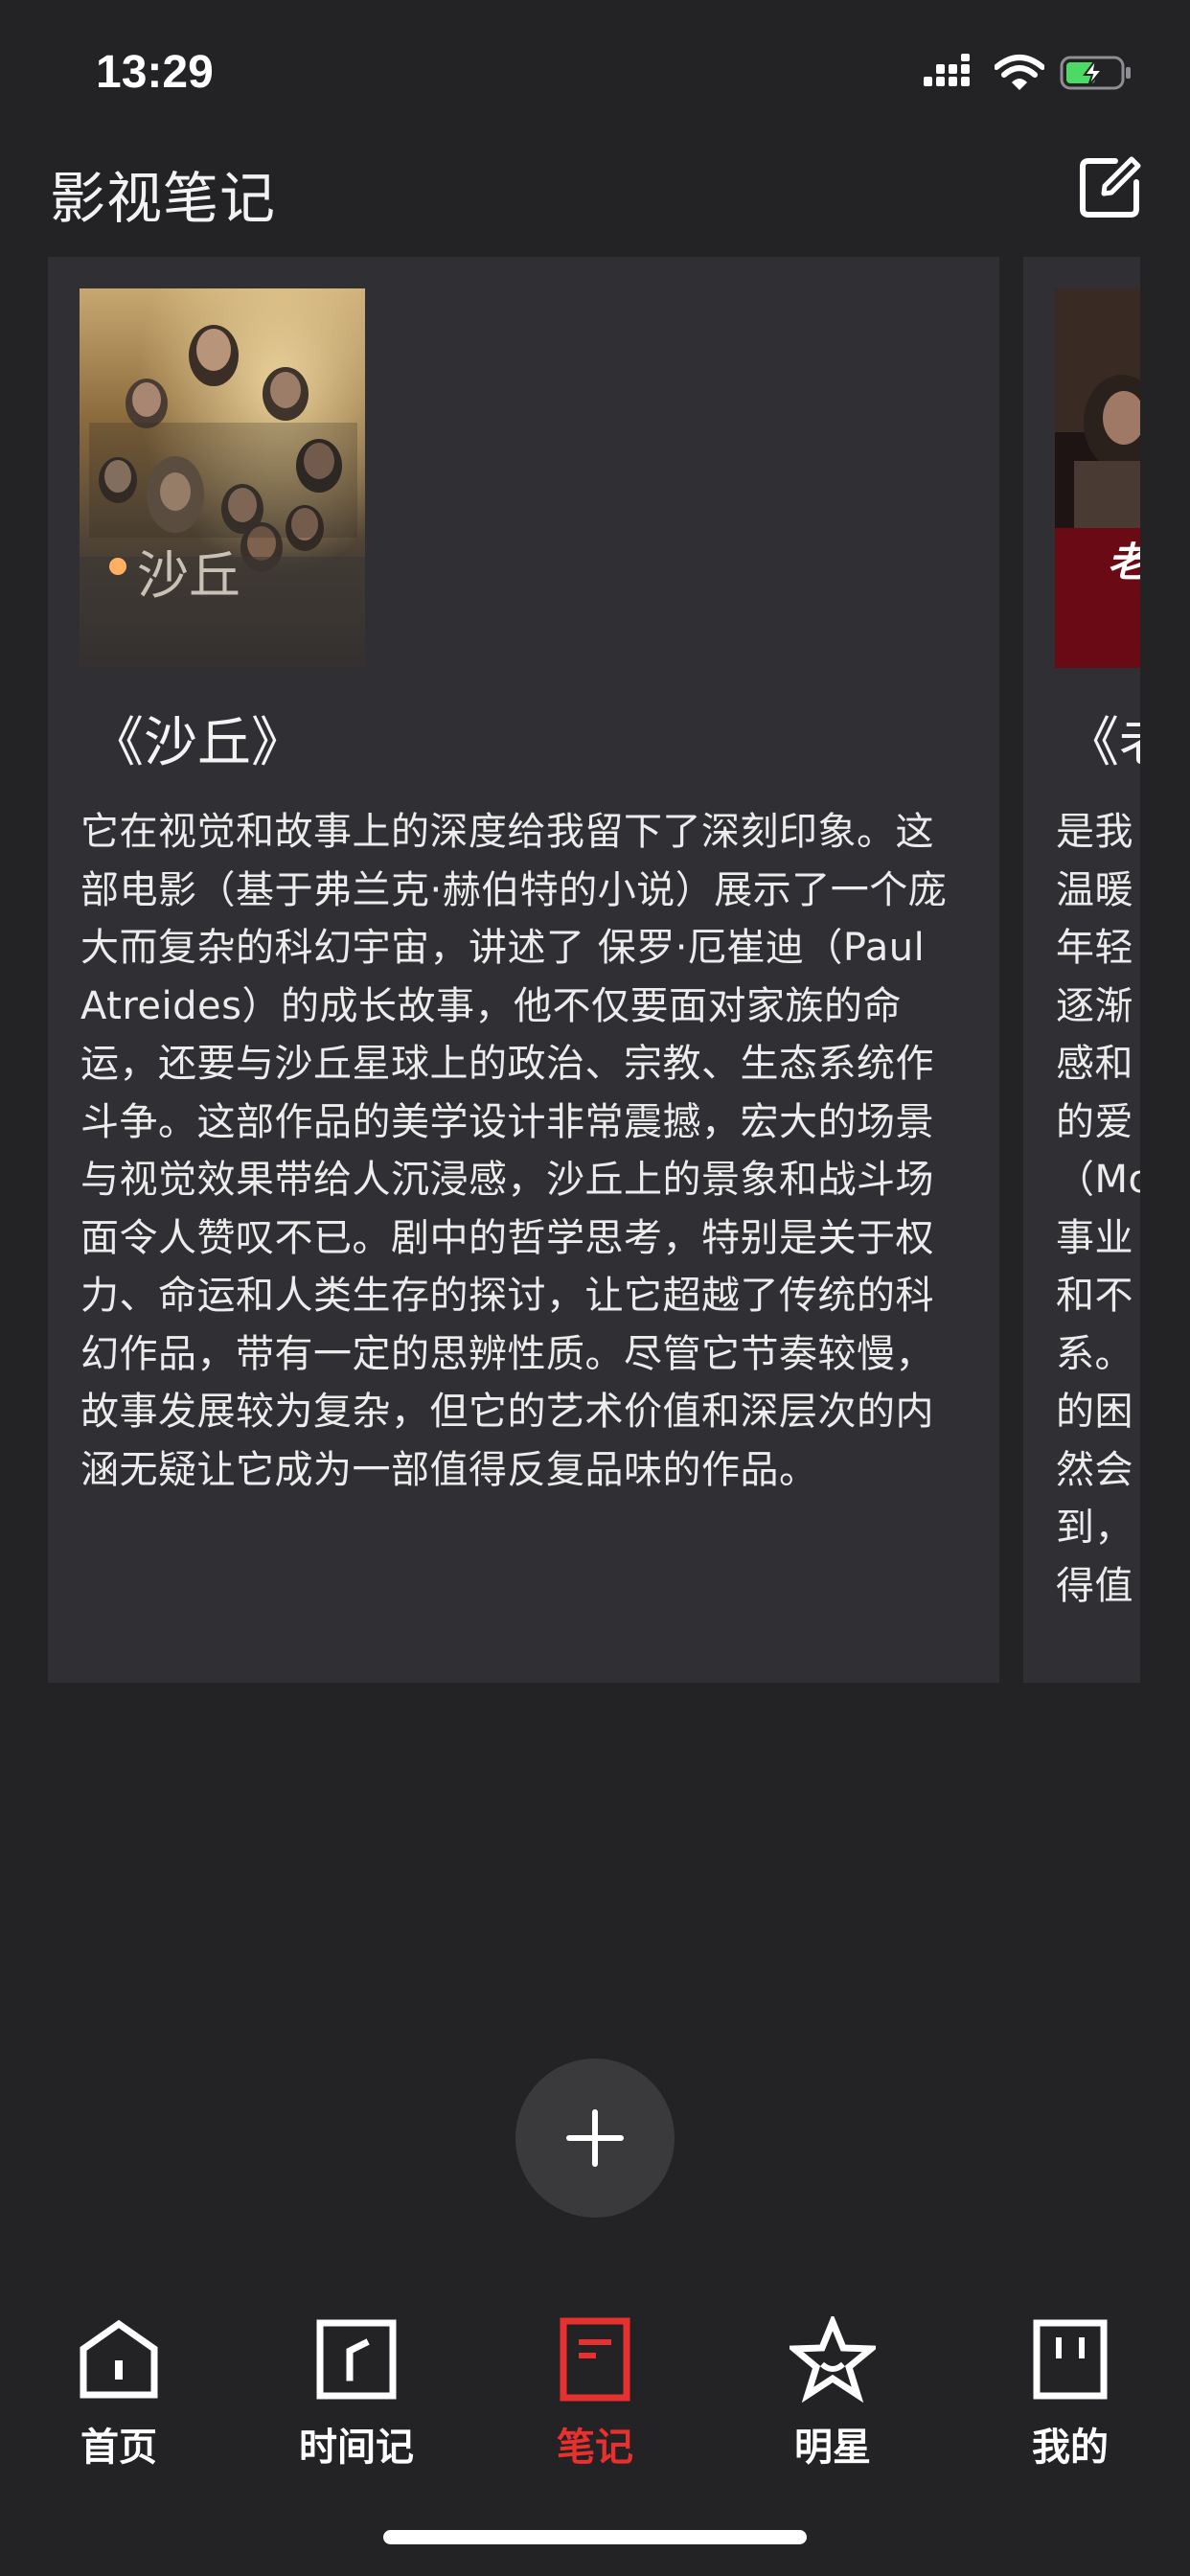 The image size is (1190, 2576). What do you see at coordinates (1102, 743) in the screenshot?
I see `note-title: 《老` at bounding box center [1102, 743].